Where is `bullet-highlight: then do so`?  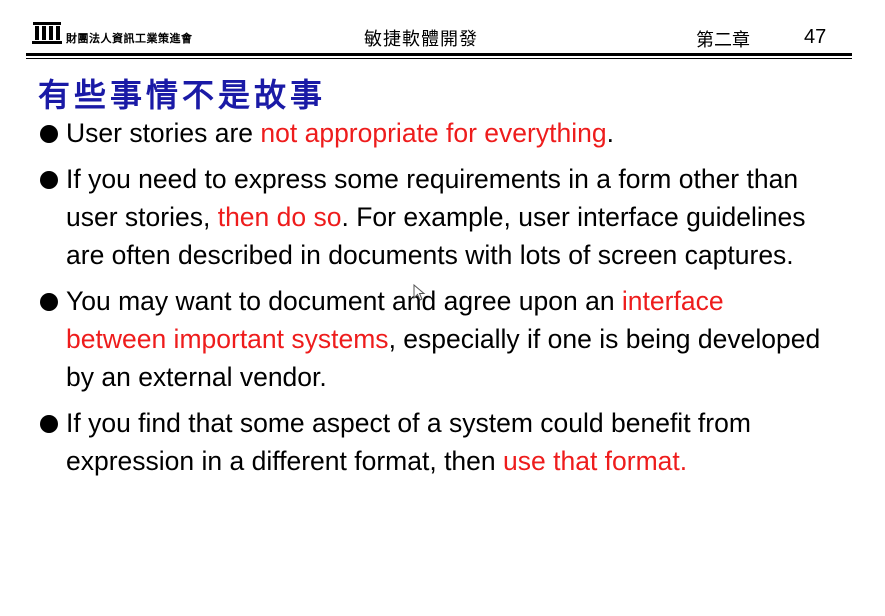 bullet-highlight: then do so is located at coordinates (279, 217).